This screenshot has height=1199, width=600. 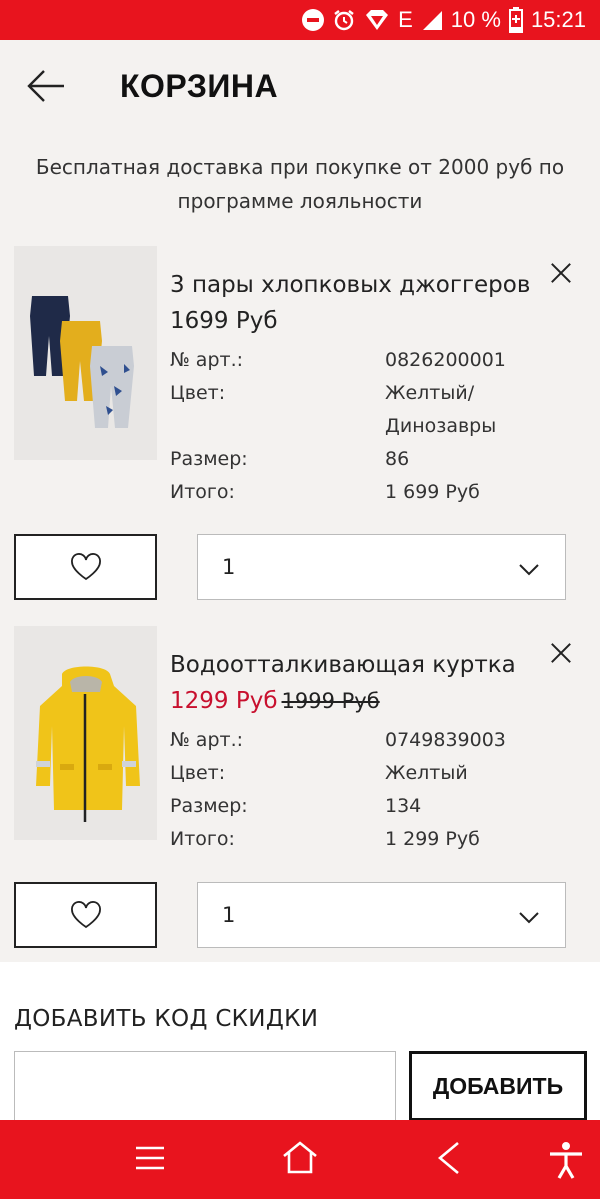 I want to click on price-value: 1699 Руб, so click(x=224, y=321).